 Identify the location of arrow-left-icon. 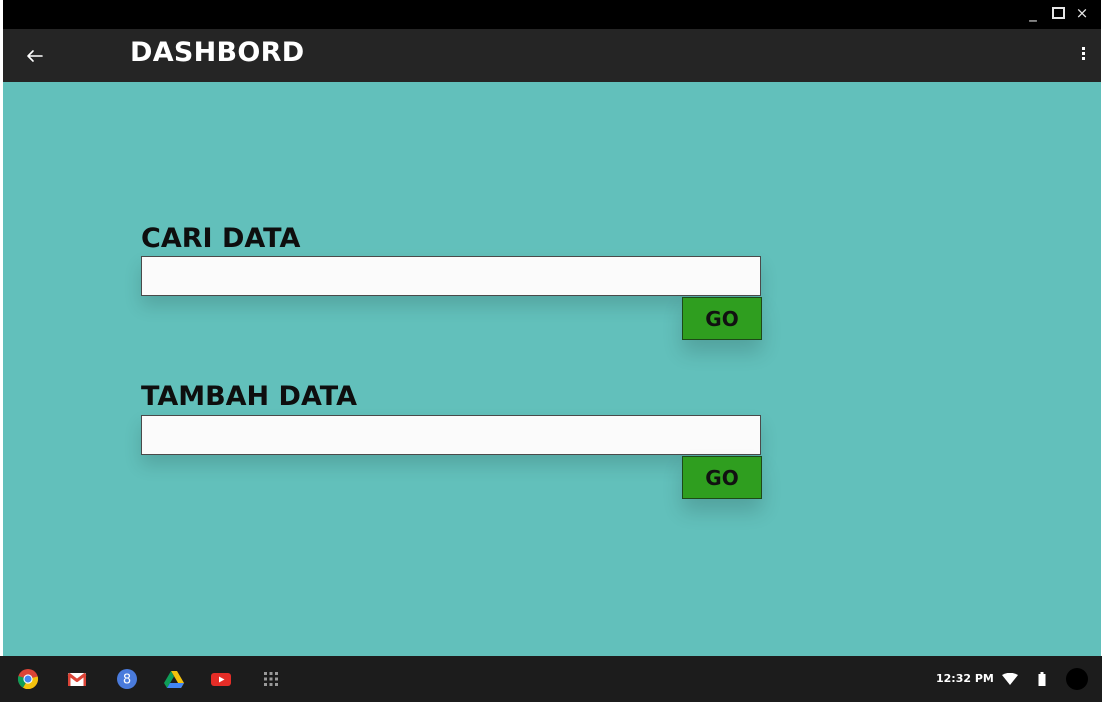
(34, 56).